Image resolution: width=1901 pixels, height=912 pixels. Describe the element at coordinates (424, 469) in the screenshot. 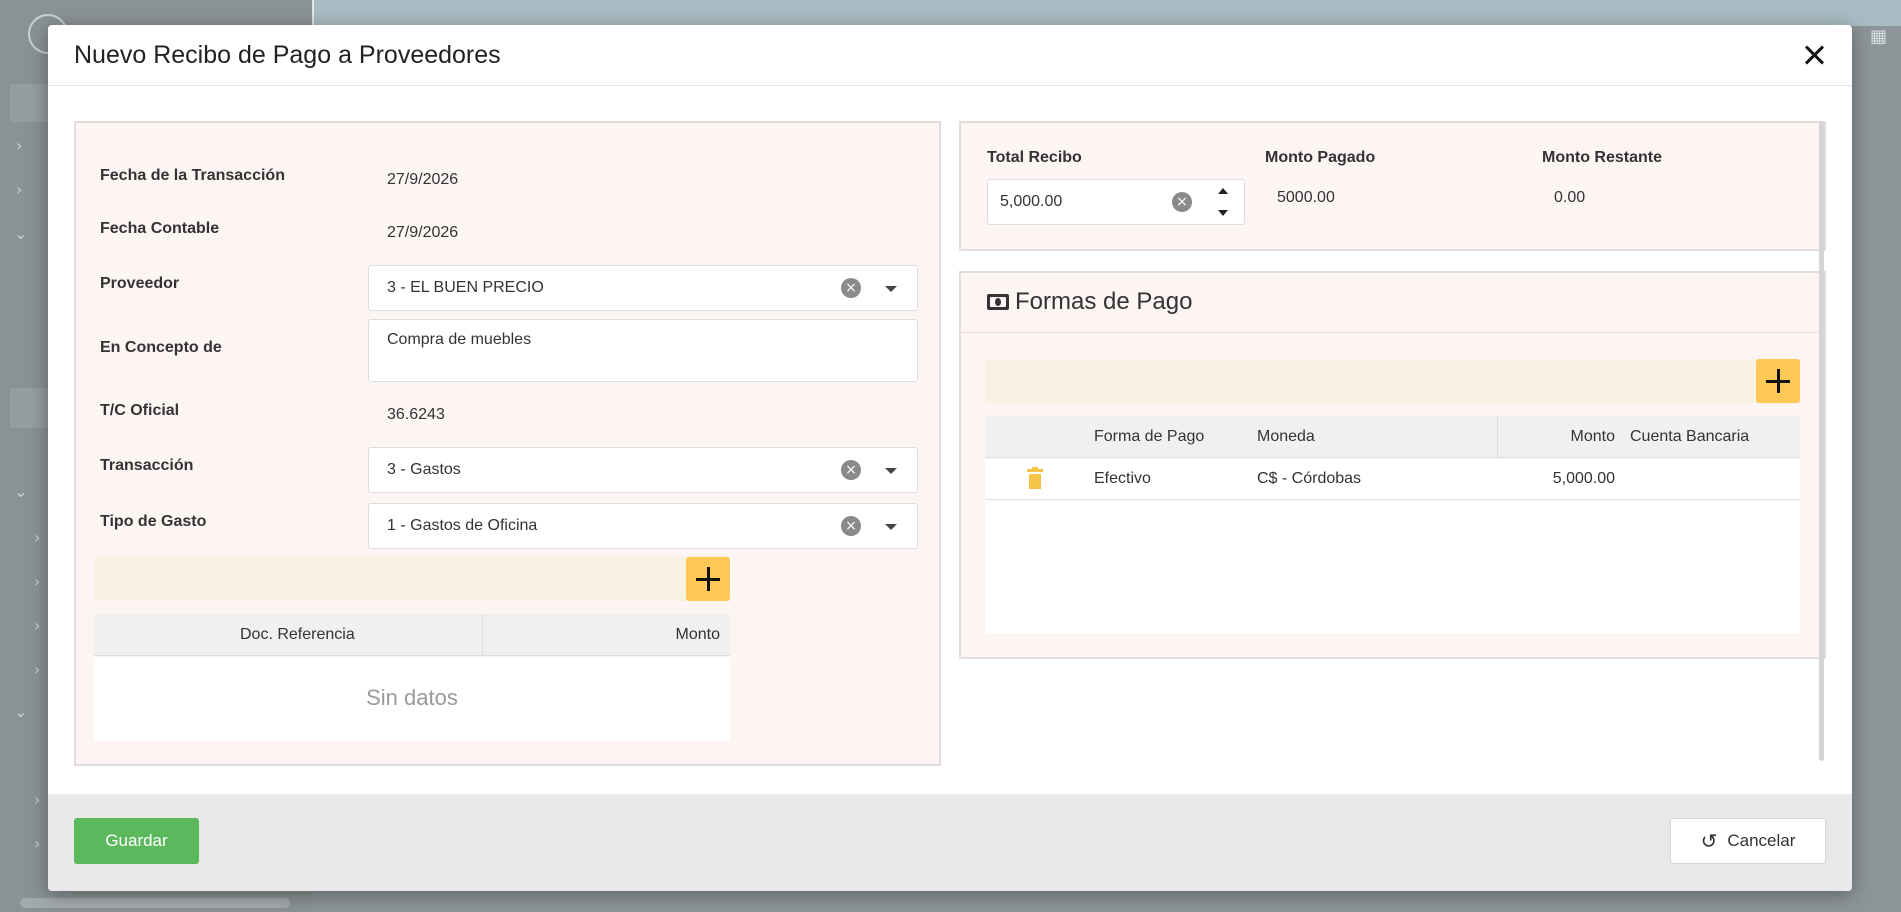

I see `transaccion-value: 3 - Gastos` at that location.